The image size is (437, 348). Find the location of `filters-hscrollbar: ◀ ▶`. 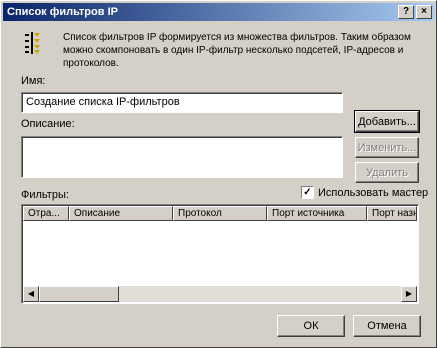

filters-hscrollbar: ◀ ▶ is located at coordinates (220, 294).